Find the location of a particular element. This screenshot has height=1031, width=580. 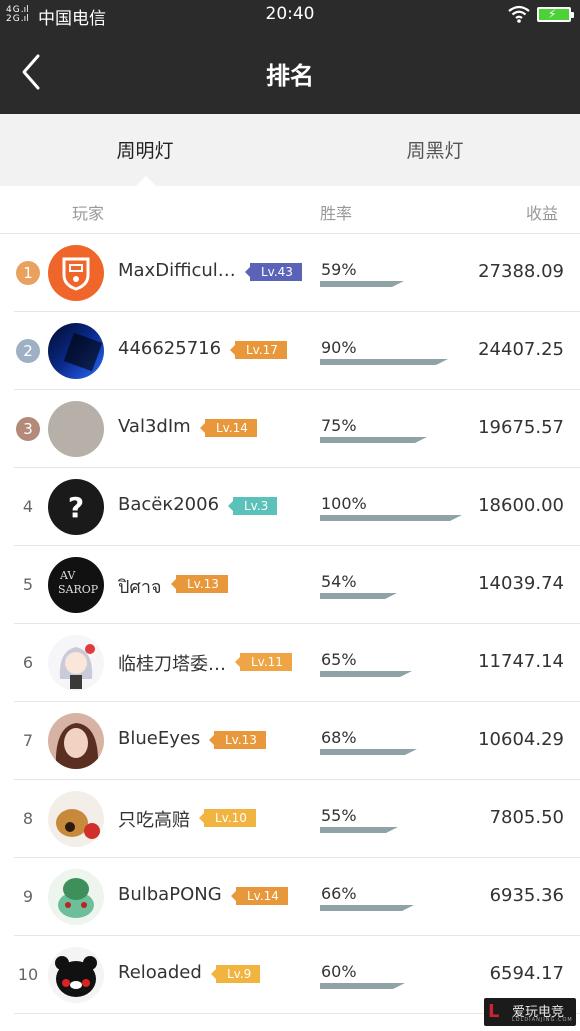

player-name: ปิศาจ is located at coordinates (140, 587).